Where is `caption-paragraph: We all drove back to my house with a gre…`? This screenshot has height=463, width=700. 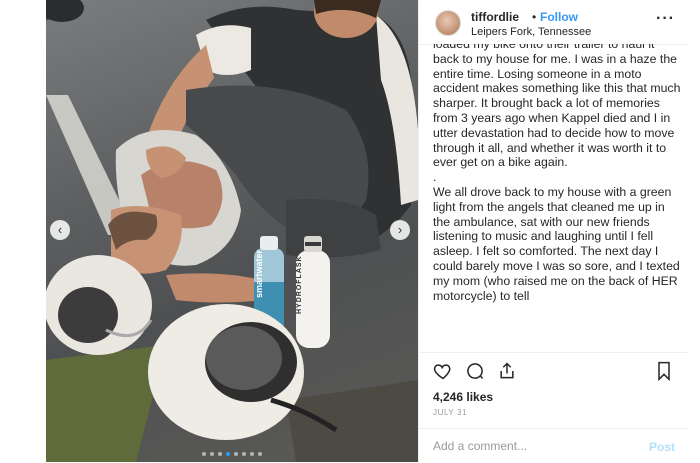
caption-paragraph: We all drove back to my house with a gre… is located at coordinates (556, 243).